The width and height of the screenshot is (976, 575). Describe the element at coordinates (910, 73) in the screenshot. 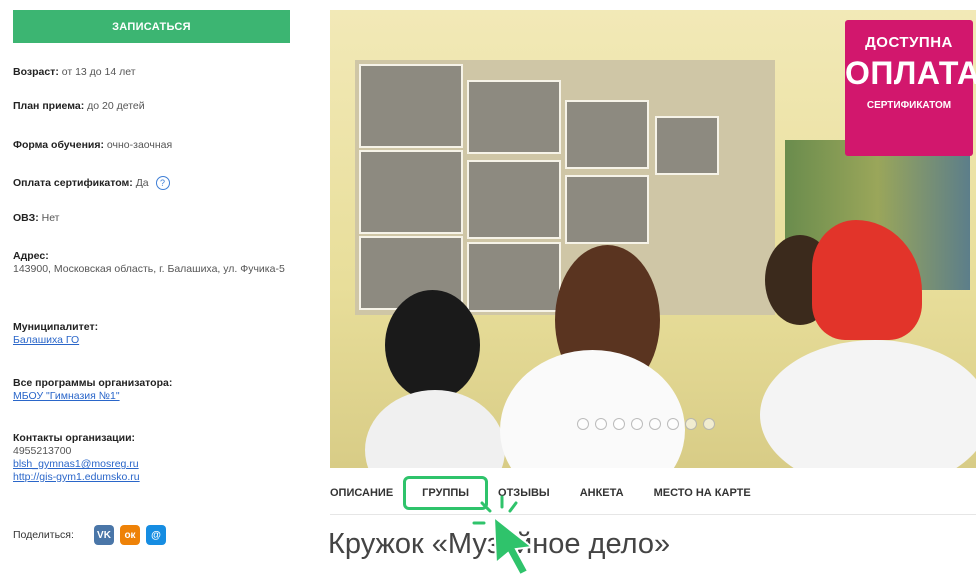

I see `badge-line-2: ОПЛАТА` at that location.